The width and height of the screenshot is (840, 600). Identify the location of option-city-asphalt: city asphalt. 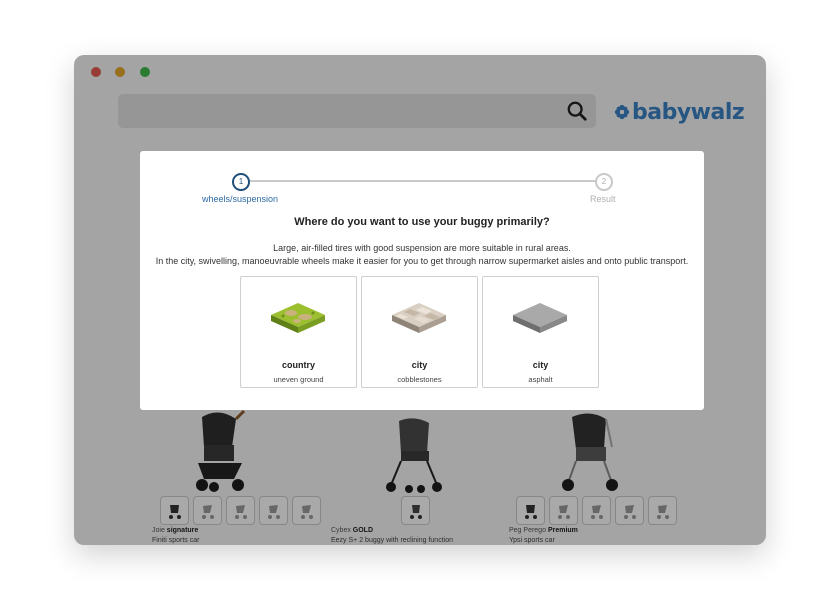
(540, 332).